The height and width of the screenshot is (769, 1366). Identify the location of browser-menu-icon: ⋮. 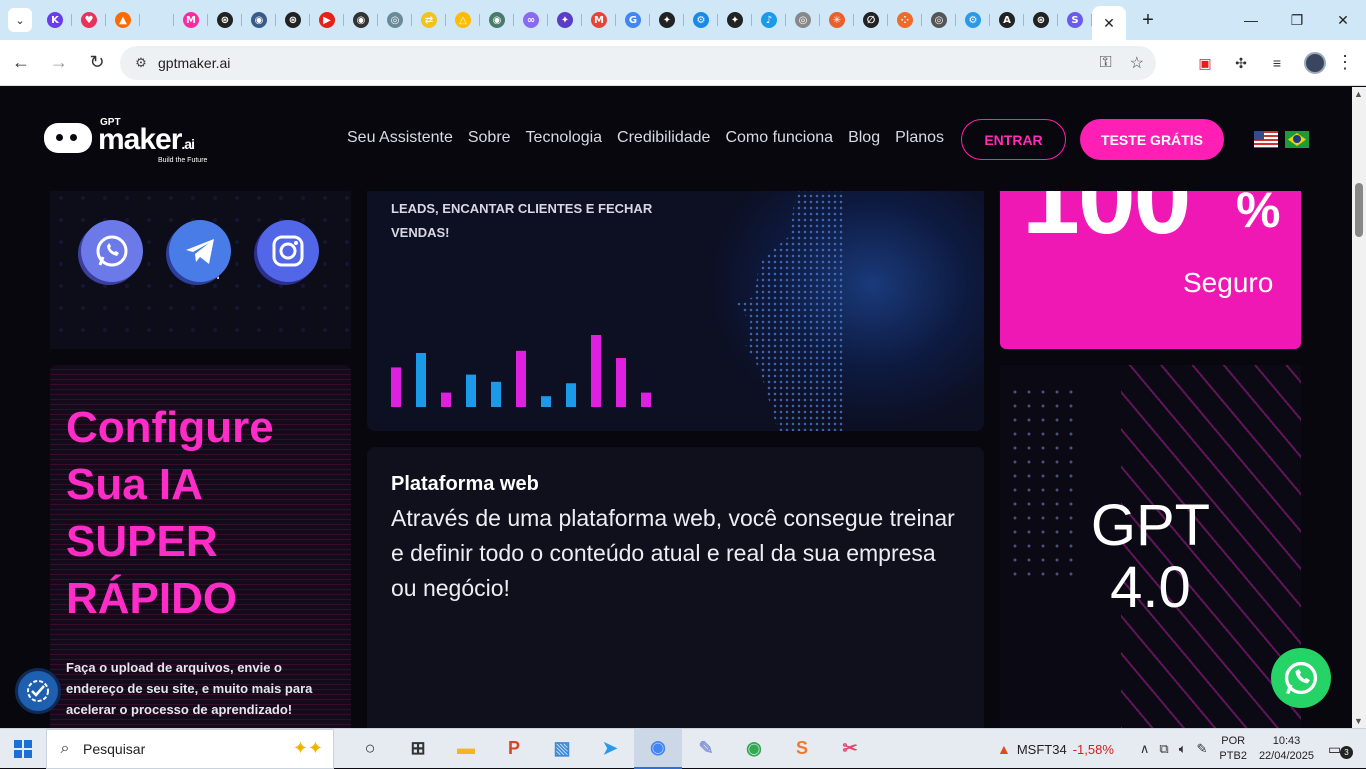
(1345, 62).